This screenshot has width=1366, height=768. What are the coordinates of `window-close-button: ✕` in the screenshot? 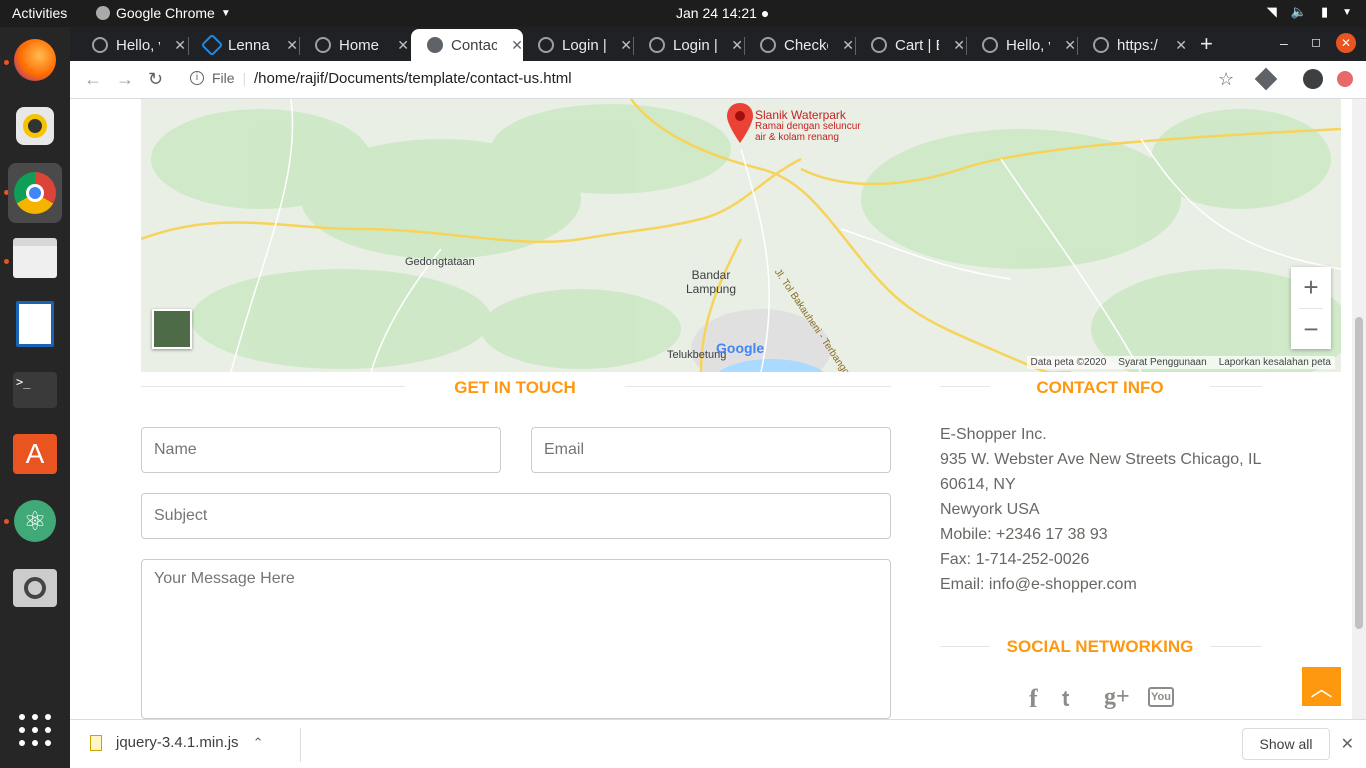 It's located at (1346, 43).